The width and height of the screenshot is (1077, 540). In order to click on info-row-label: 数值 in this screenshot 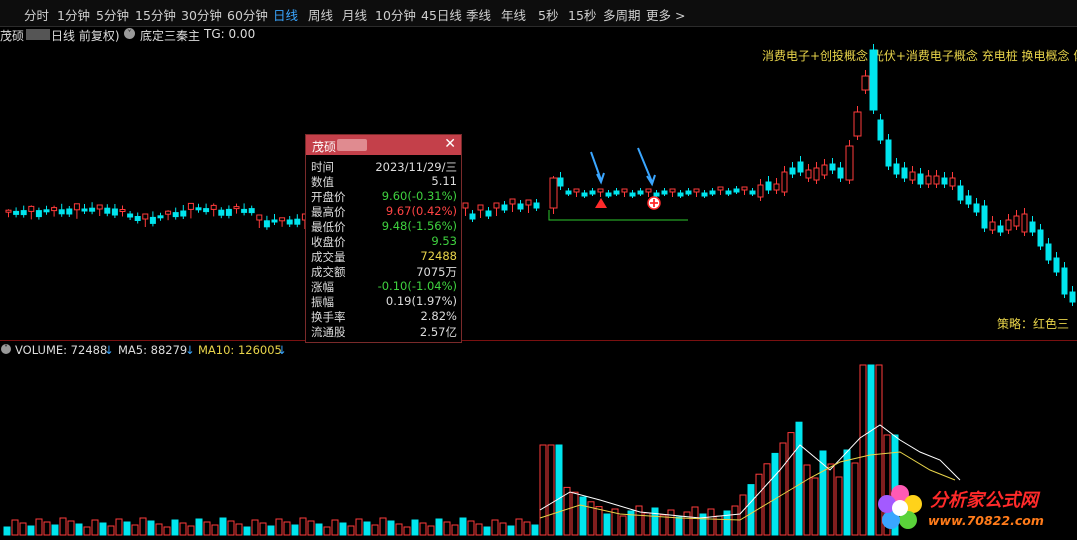, I will do `click(322, 182)`.